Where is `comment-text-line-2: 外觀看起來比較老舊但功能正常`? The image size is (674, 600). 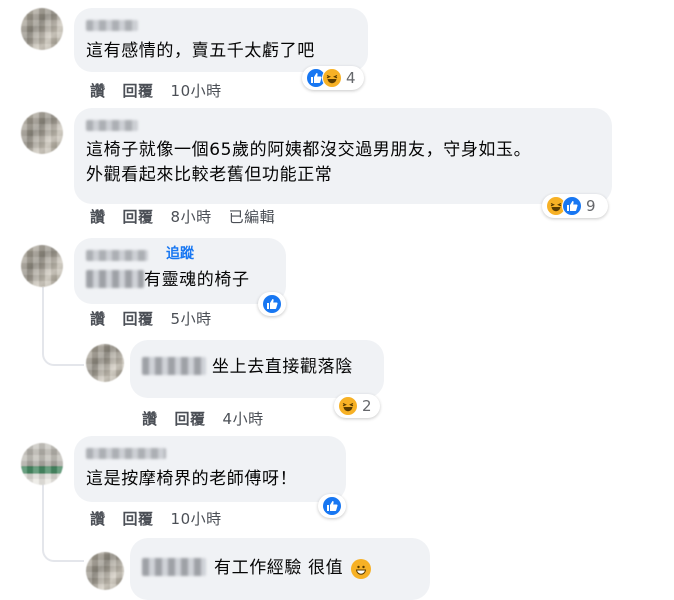
comment-text-line-2: 外觀看起來比較老舊但功能正常 is located at coordinates (209, 175).